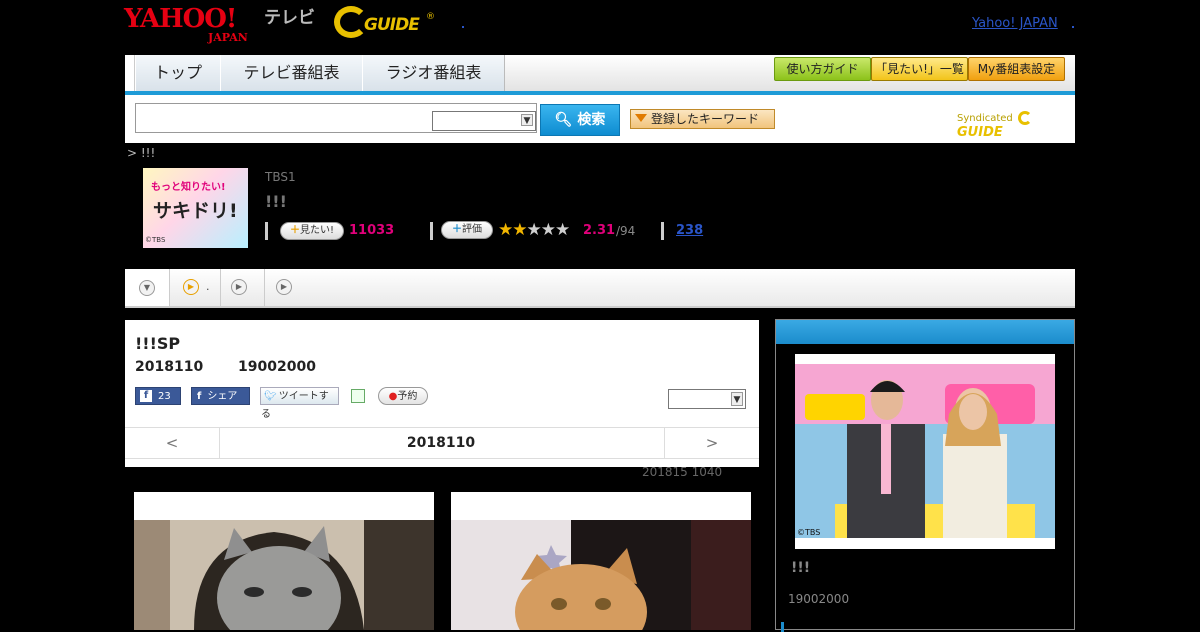  Describe the element at coordinates (689, 230) in the screenshot. I see `review-count-link: 238` at that location.